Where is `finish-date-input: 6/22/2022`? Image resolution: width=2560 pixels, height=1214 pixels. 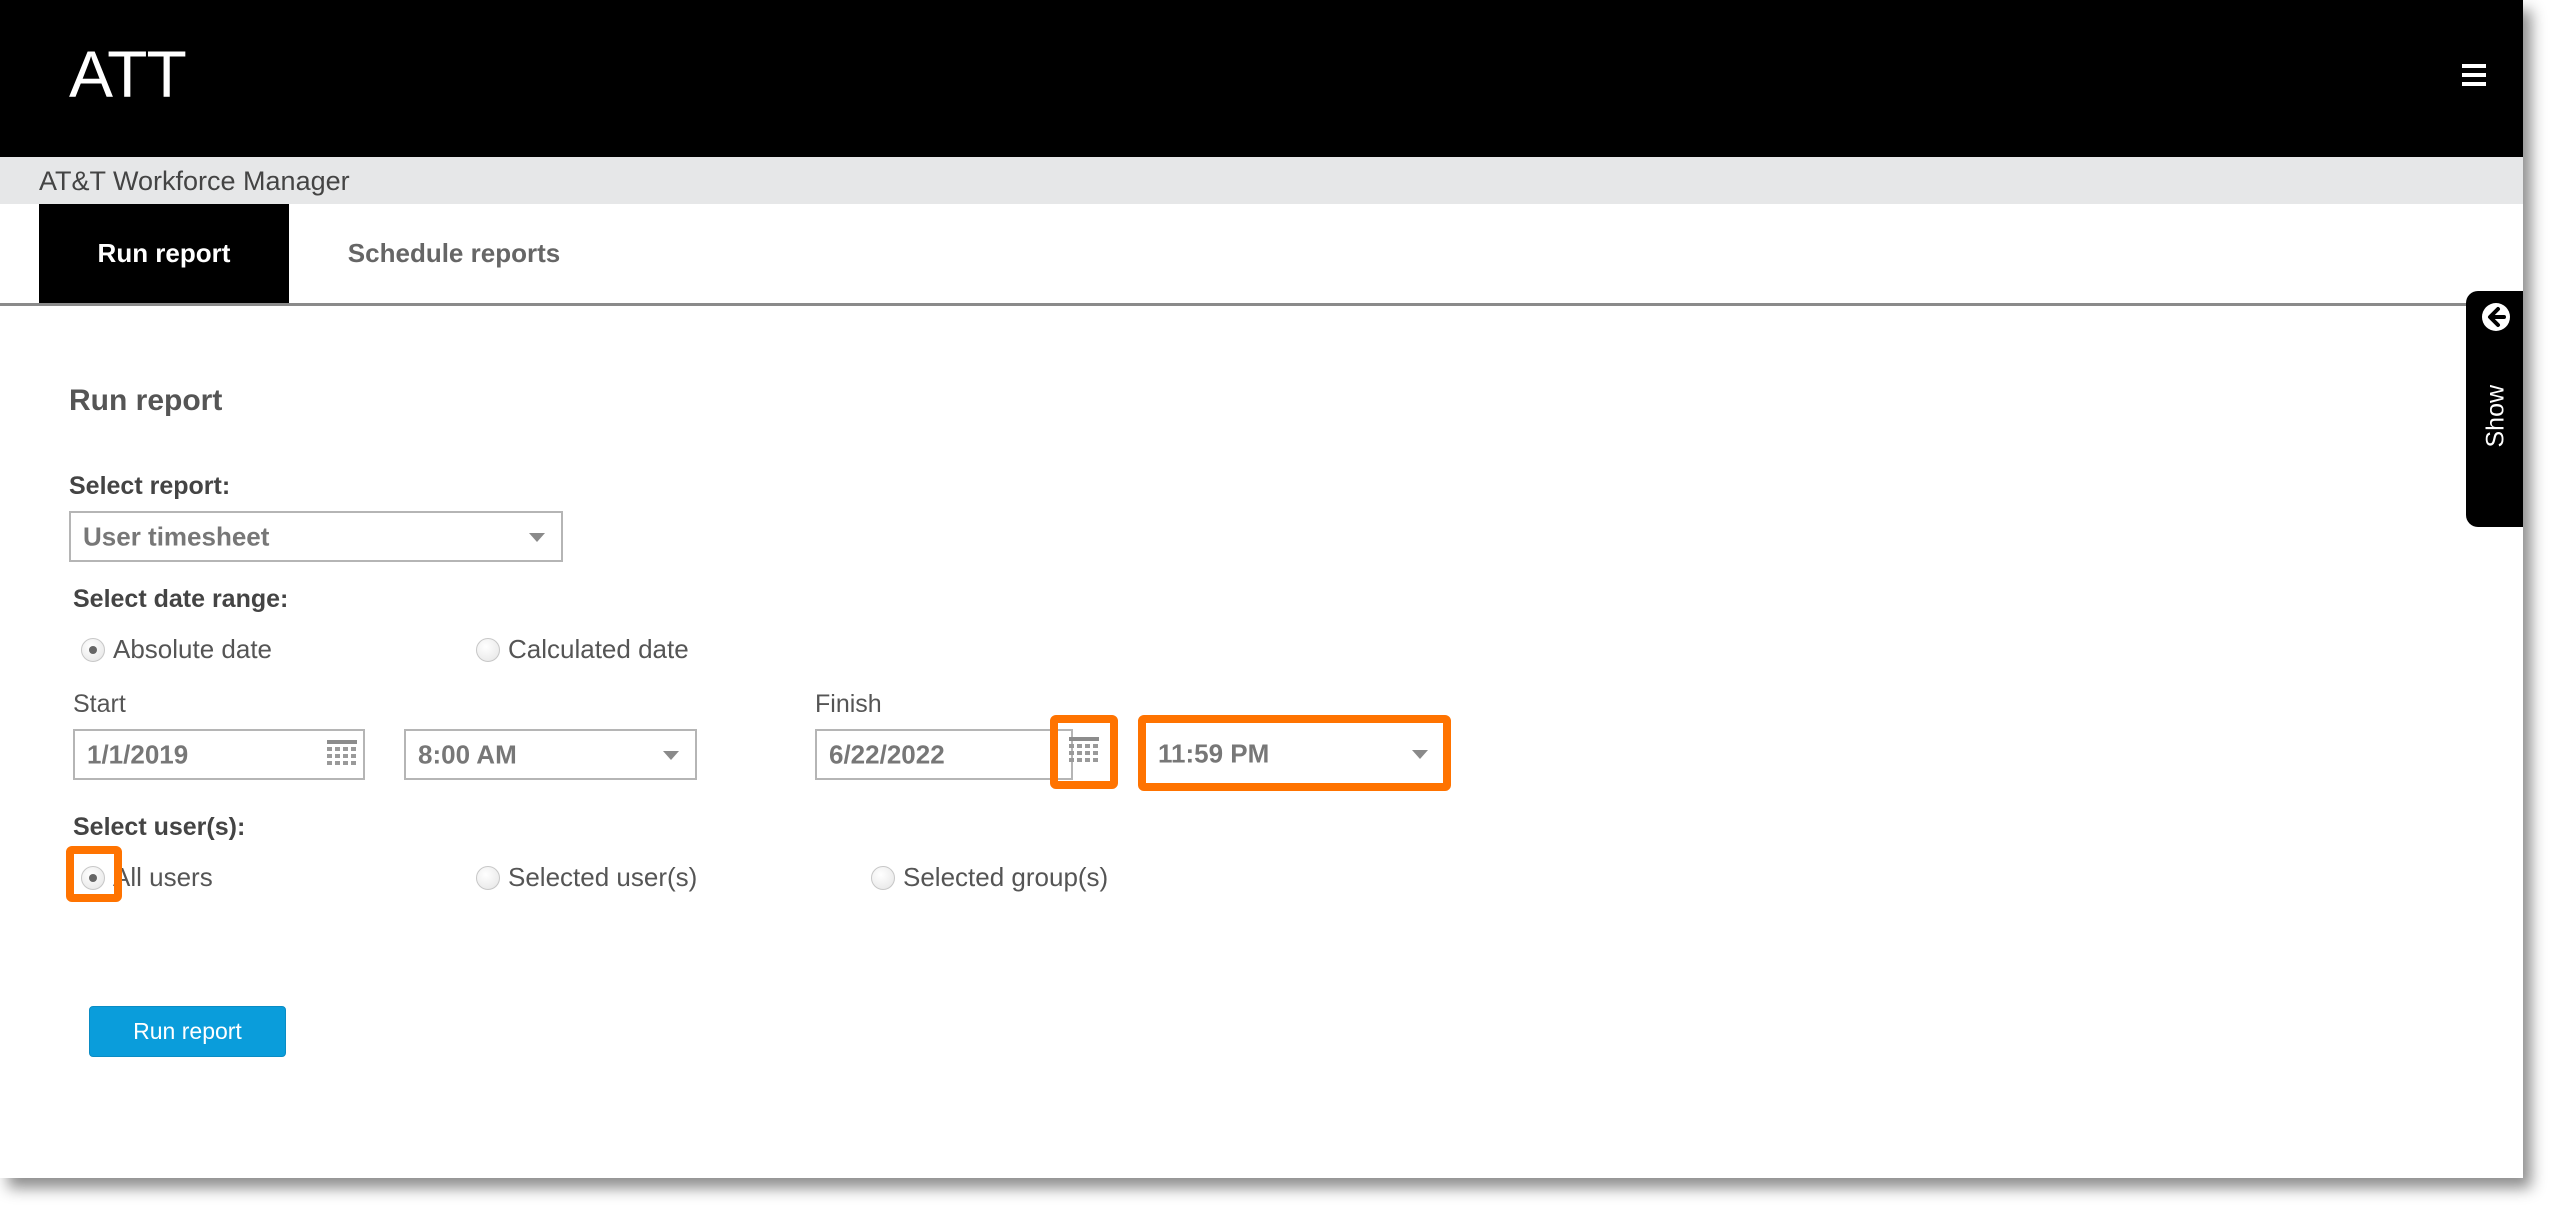
finish-date-input: 6/22/2022 is located at coordinates (944, 754).